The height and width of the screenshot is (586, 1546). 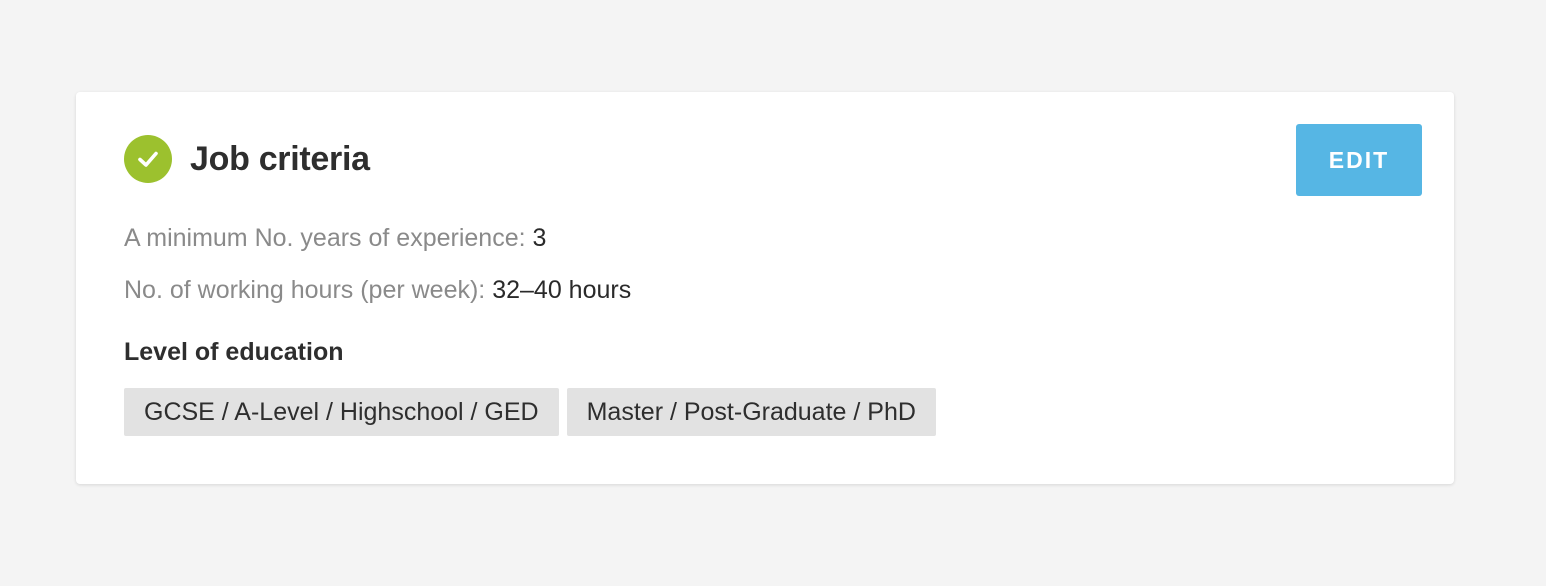 I want to click on experience-line: A minimum No. years of experience: 3, so click(x=335, y=238).